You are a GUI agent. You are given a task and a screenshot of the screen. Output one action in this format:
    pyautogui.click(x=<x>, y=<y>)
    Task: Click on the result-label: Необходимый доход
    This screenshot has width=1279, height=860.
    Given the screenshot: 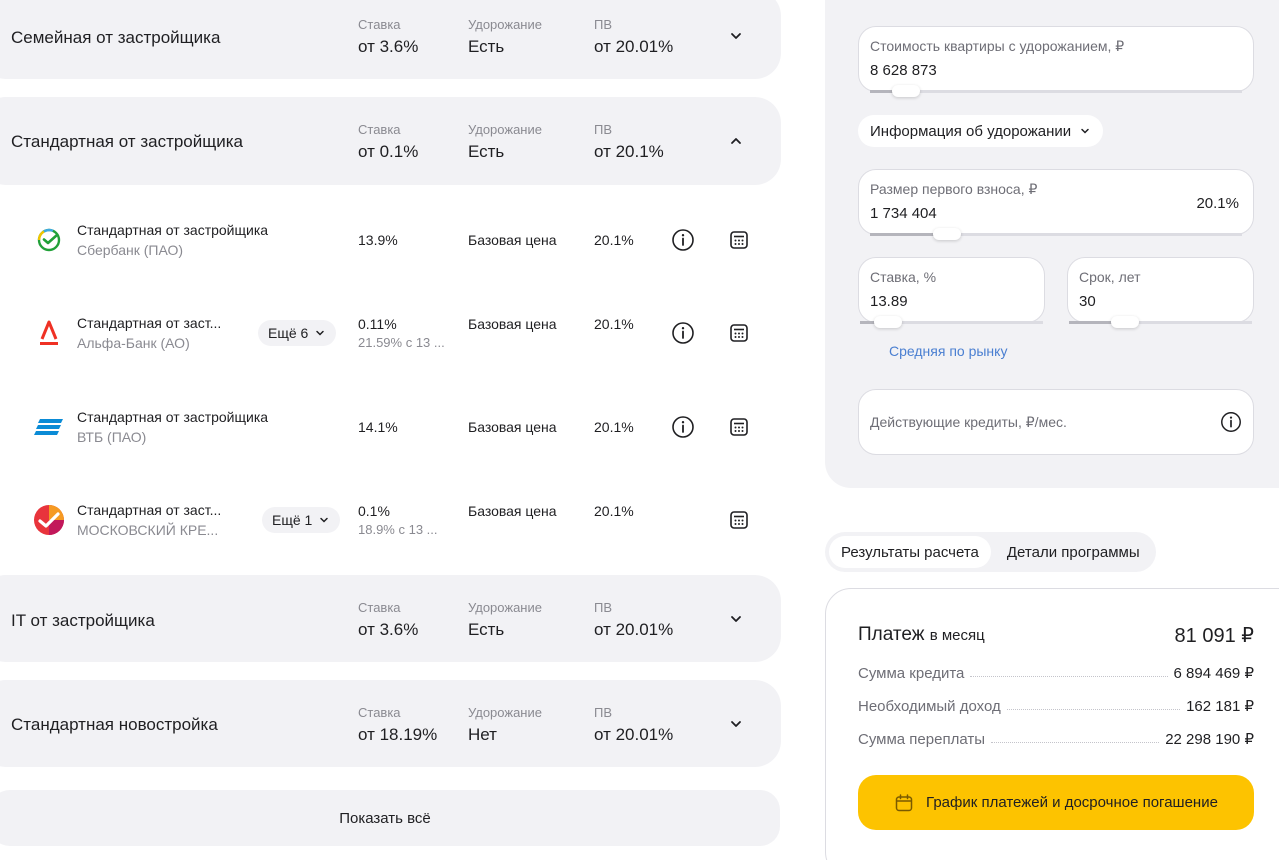 What is the action you would take?
    pyautogui.click(x=929, y=706)
    